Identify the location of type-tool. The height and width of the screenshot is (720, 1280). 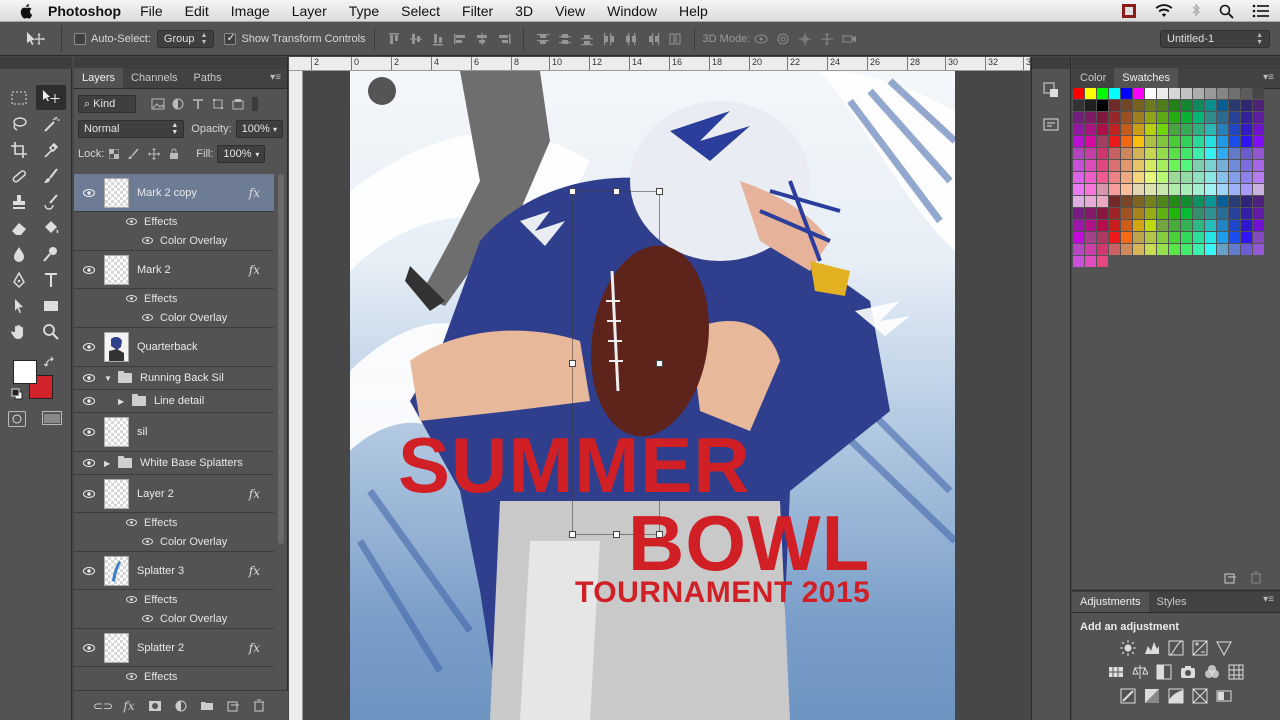
(51, 279).